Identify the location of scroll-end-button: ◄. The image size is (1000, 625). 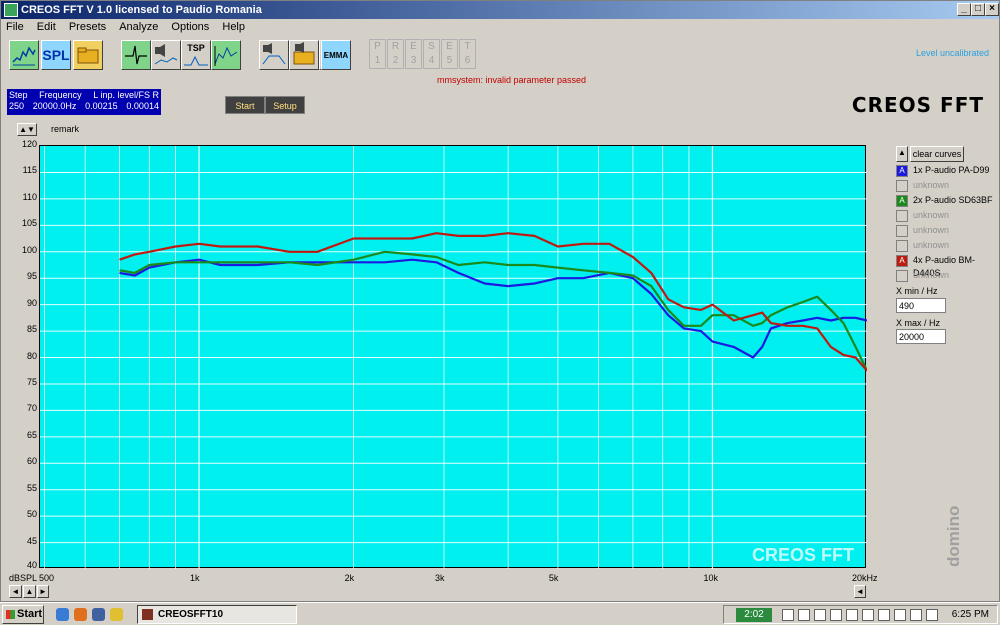
(860, 591).